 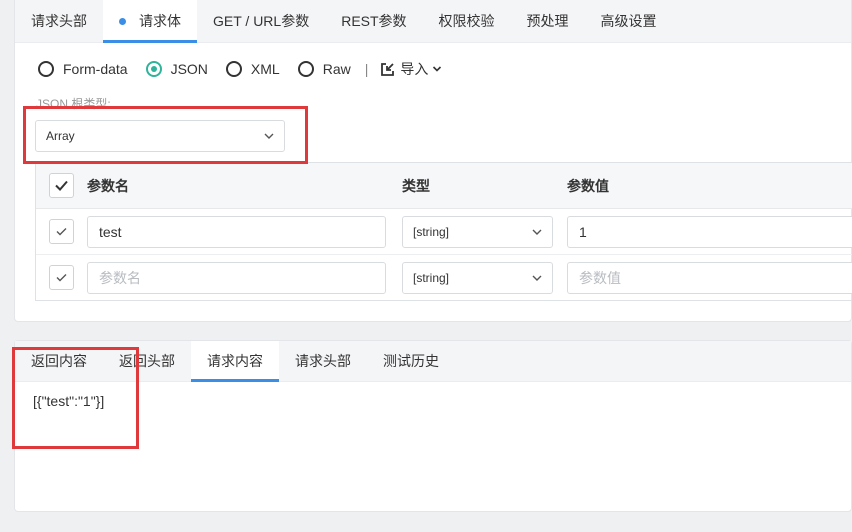 I want to click on import-label: 导入, so click(x=414, y=69).